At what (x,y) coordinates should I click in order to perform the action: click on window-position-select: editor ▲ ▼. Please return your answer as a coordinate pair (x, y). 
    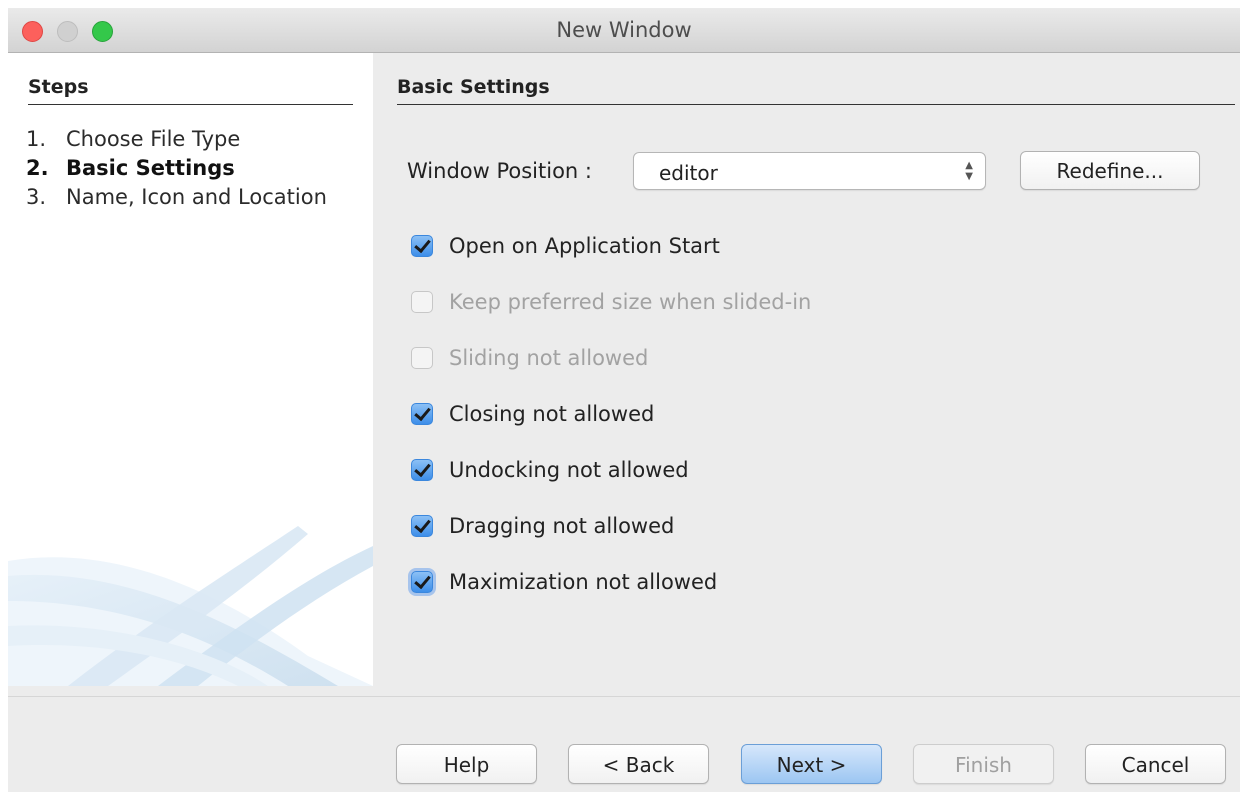
    Looking at the image, I should click on (809, 171).